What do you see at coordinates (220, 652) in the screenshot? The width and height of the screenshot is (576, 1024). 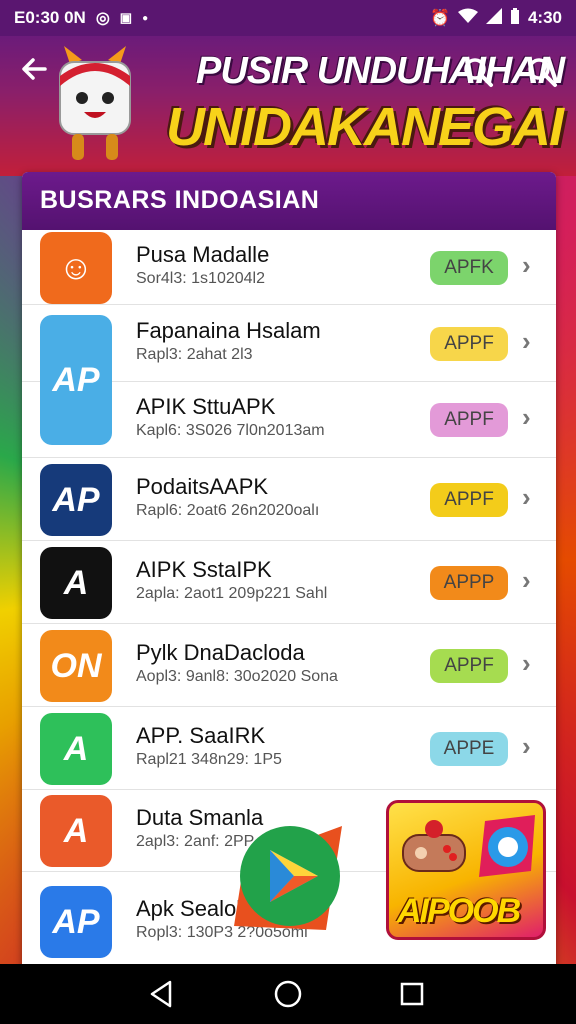 I see `app-name: Pylk DnaDacloda` at bounding box center [220, 652].